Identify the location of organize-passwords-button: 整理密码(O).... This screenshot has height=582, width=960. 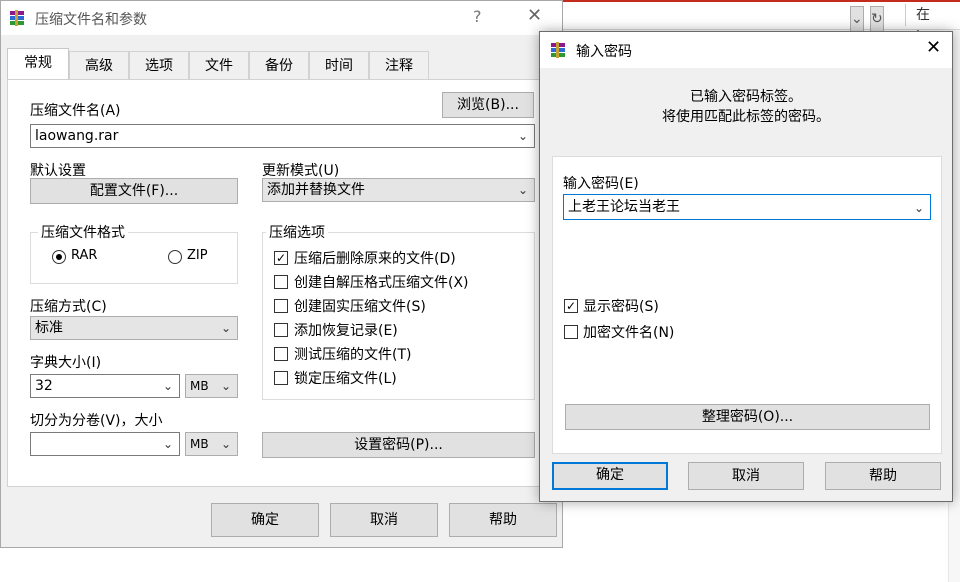
(747, 417).